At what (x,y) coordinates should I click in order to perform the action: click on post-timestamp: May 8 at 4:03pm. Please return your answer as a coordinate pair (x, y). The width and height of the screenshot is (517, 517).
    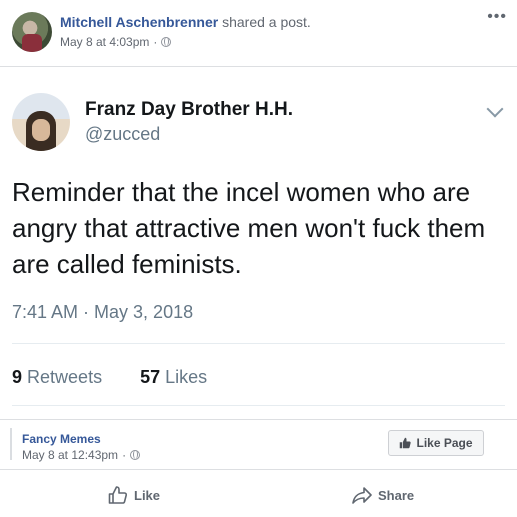
    Looking at the image, I should click on (104, 42).